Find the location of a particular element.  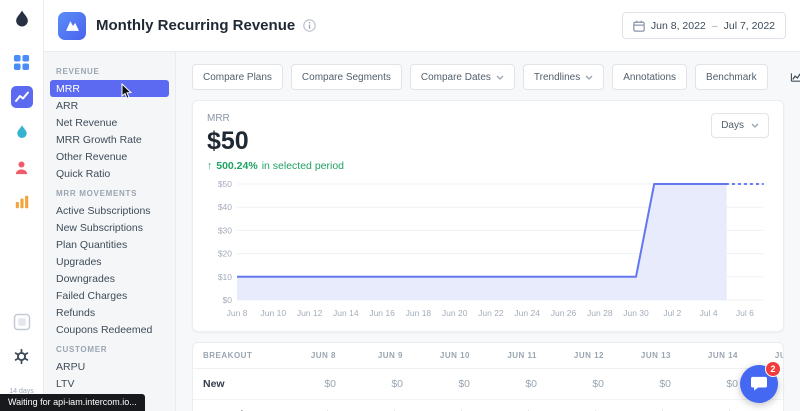

table-row: New $0 $0 $0 $0 $0 $0 $0 $0 is located at coordinates (488, 384).